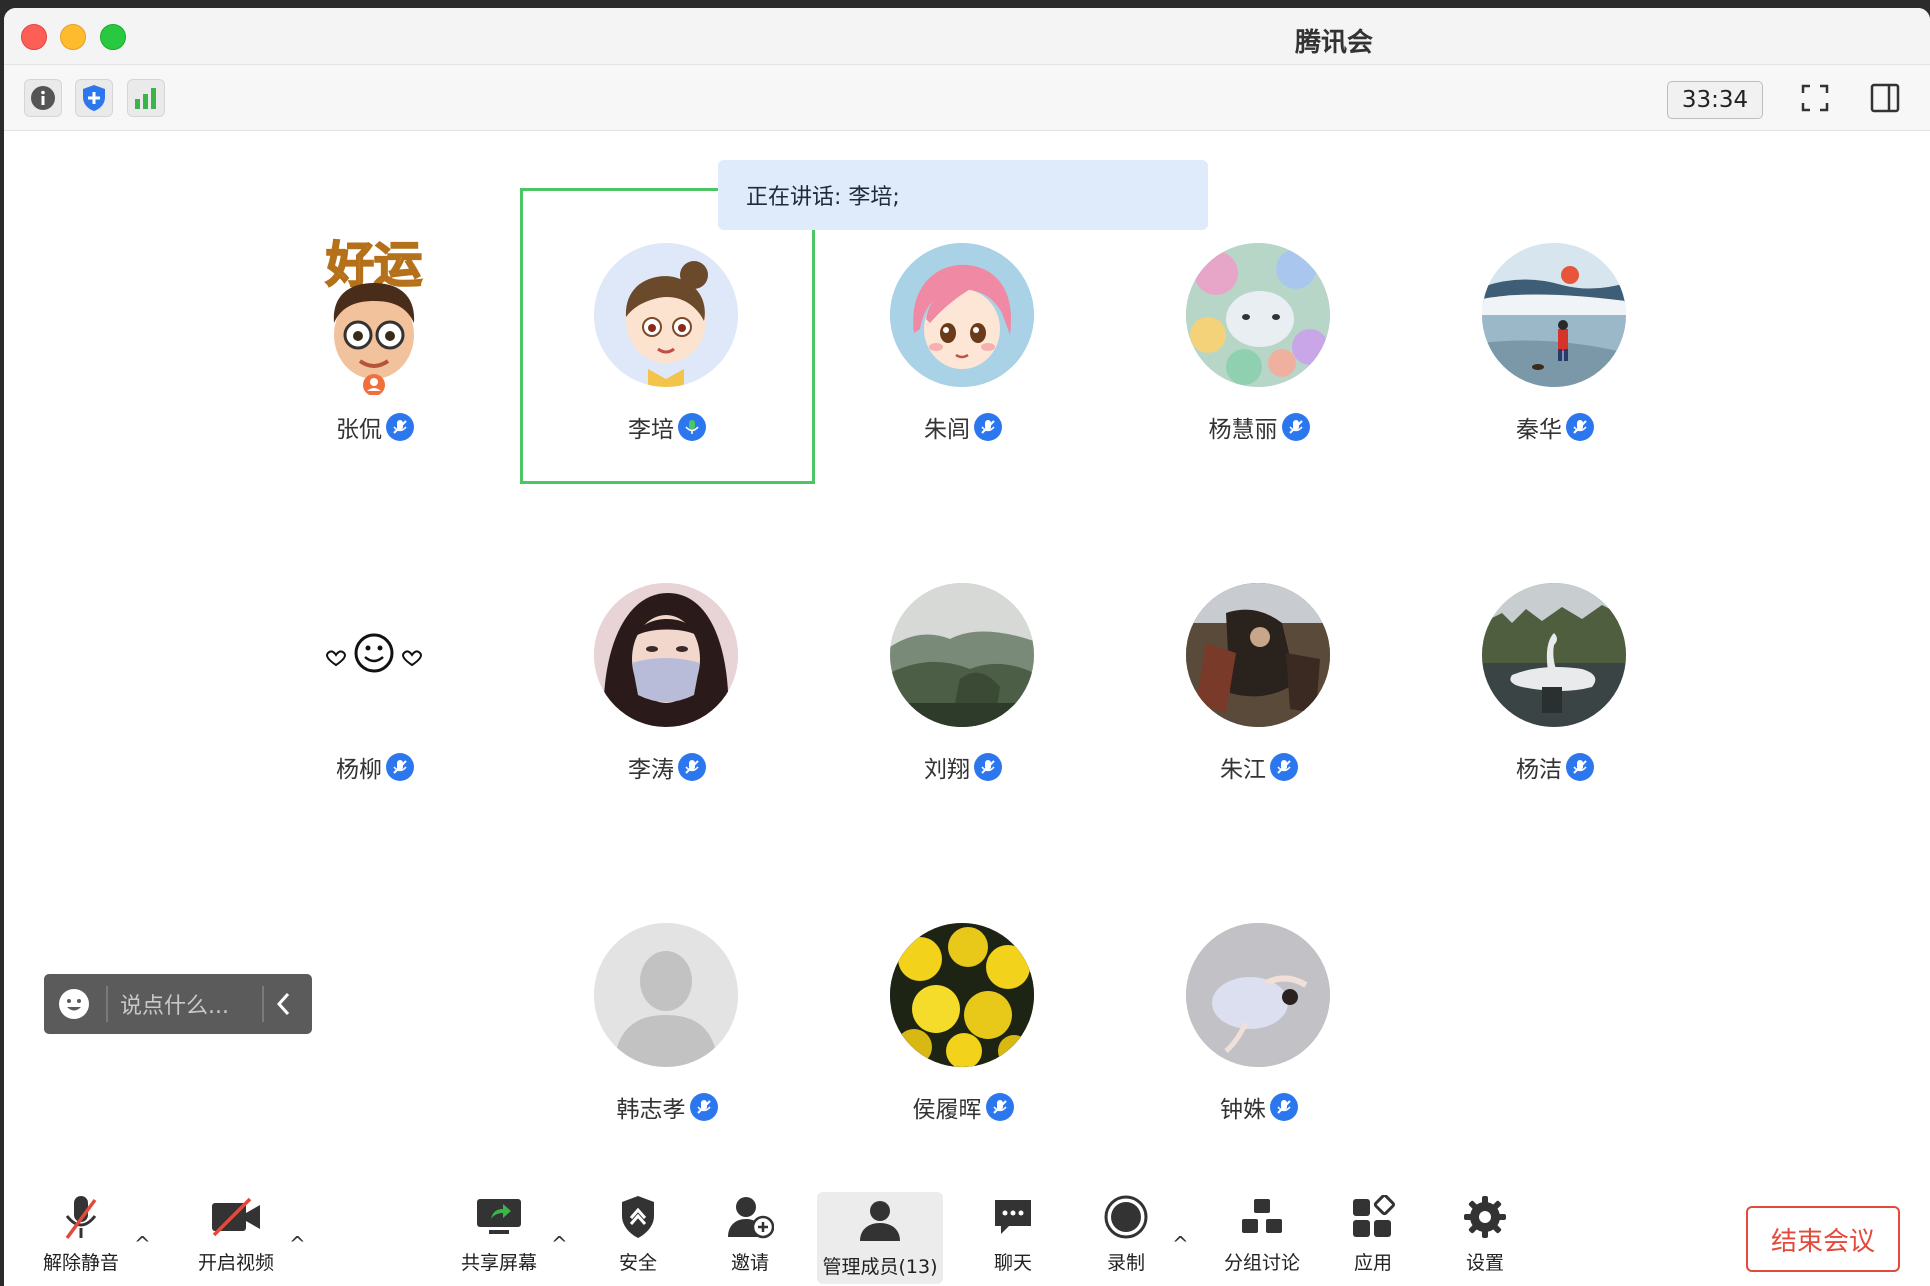  Describe the element at coordinates (113, 37) in the screenshot. I see `maximize-window-button` at that location.